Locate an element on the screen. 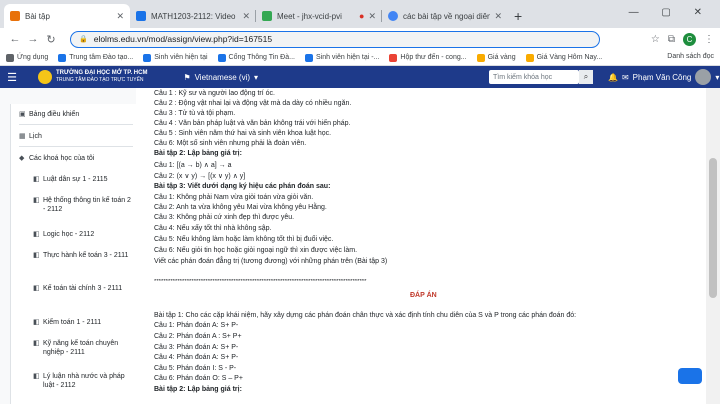 The image size is (720, 404). apps-icon is located at coordinates (10, 57).